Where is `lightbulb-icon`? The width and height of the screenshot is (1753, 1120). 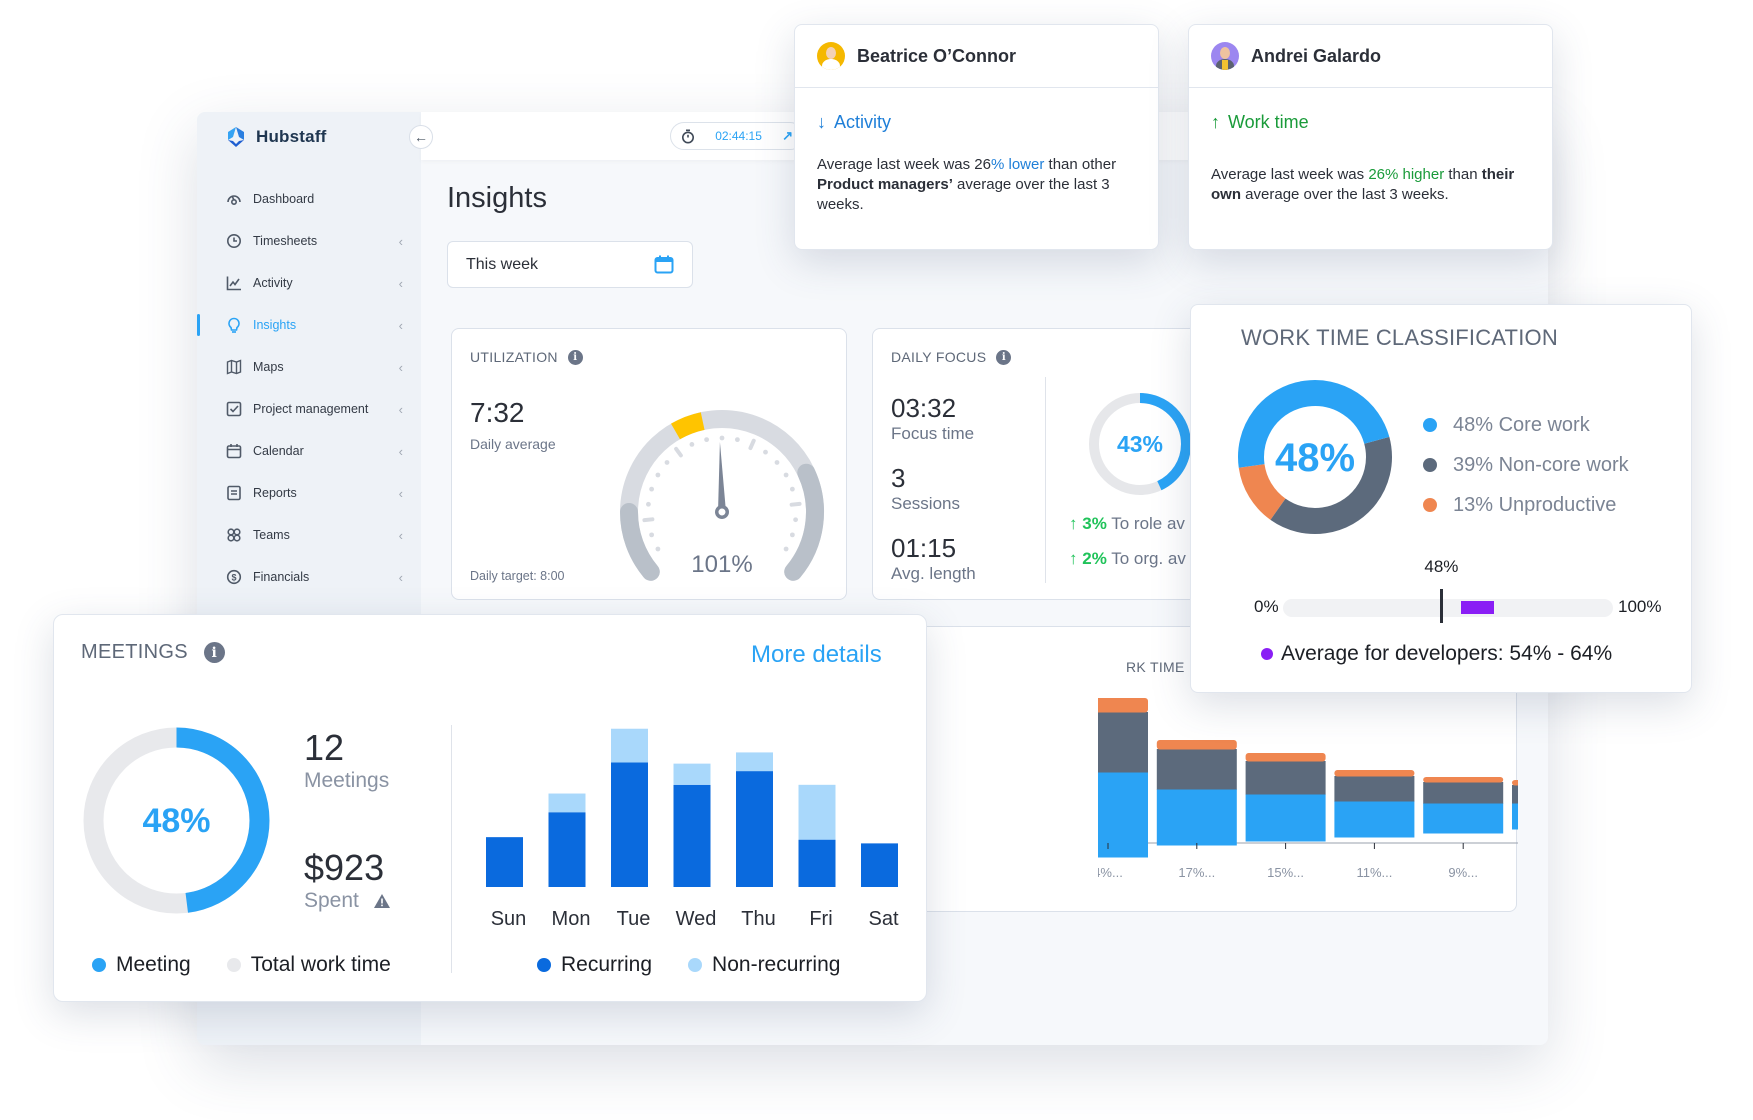 lightbulb-icon is located at coordinates (234, 325).